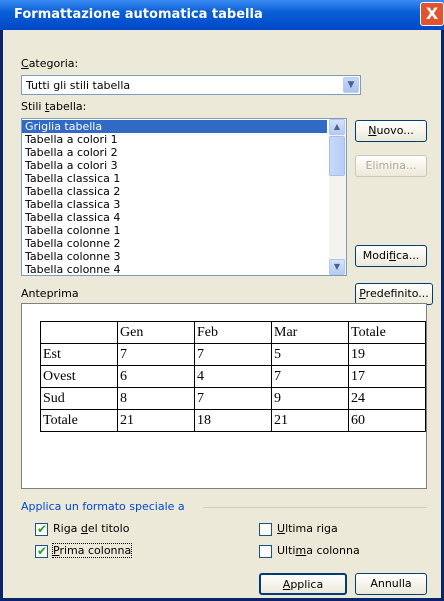  I want to click on applica-button: Applica, so click(303, 584).